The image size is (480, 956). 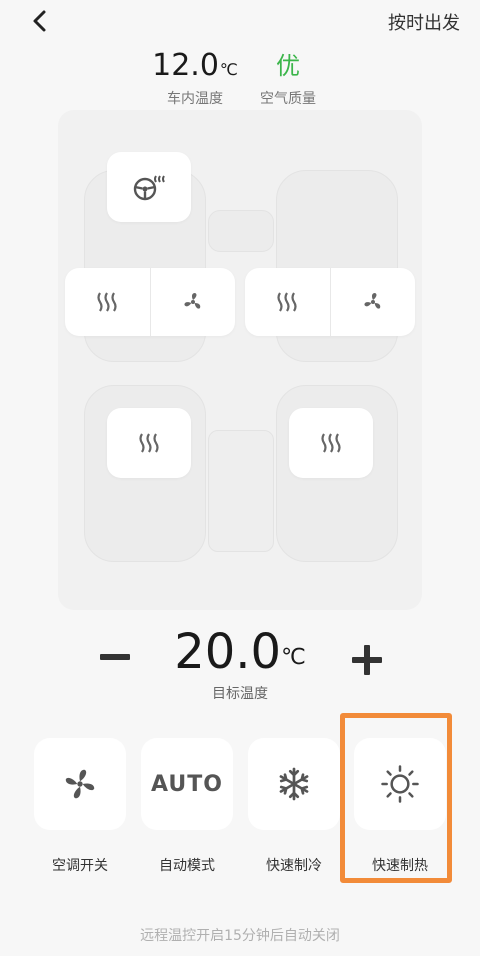 I want to click on quick-cool-button, so click(x=294, y=784).